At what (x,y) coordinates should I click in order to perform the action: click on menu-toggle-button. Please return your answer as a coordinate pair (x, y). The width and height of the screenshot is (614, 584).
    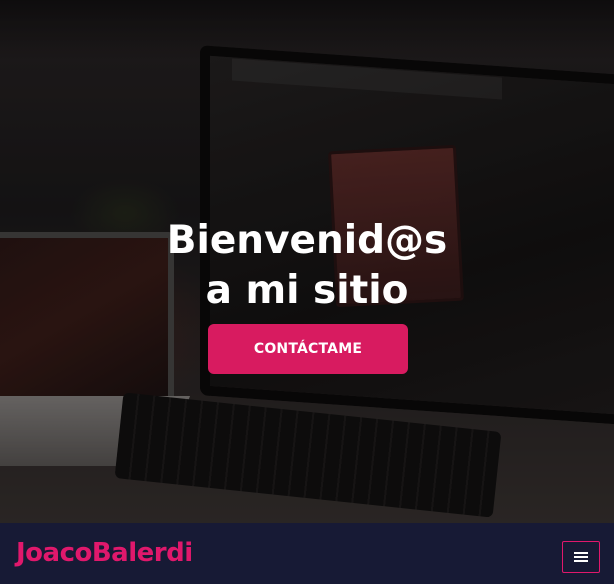
    Looking at the image, I should click on (581, 557).